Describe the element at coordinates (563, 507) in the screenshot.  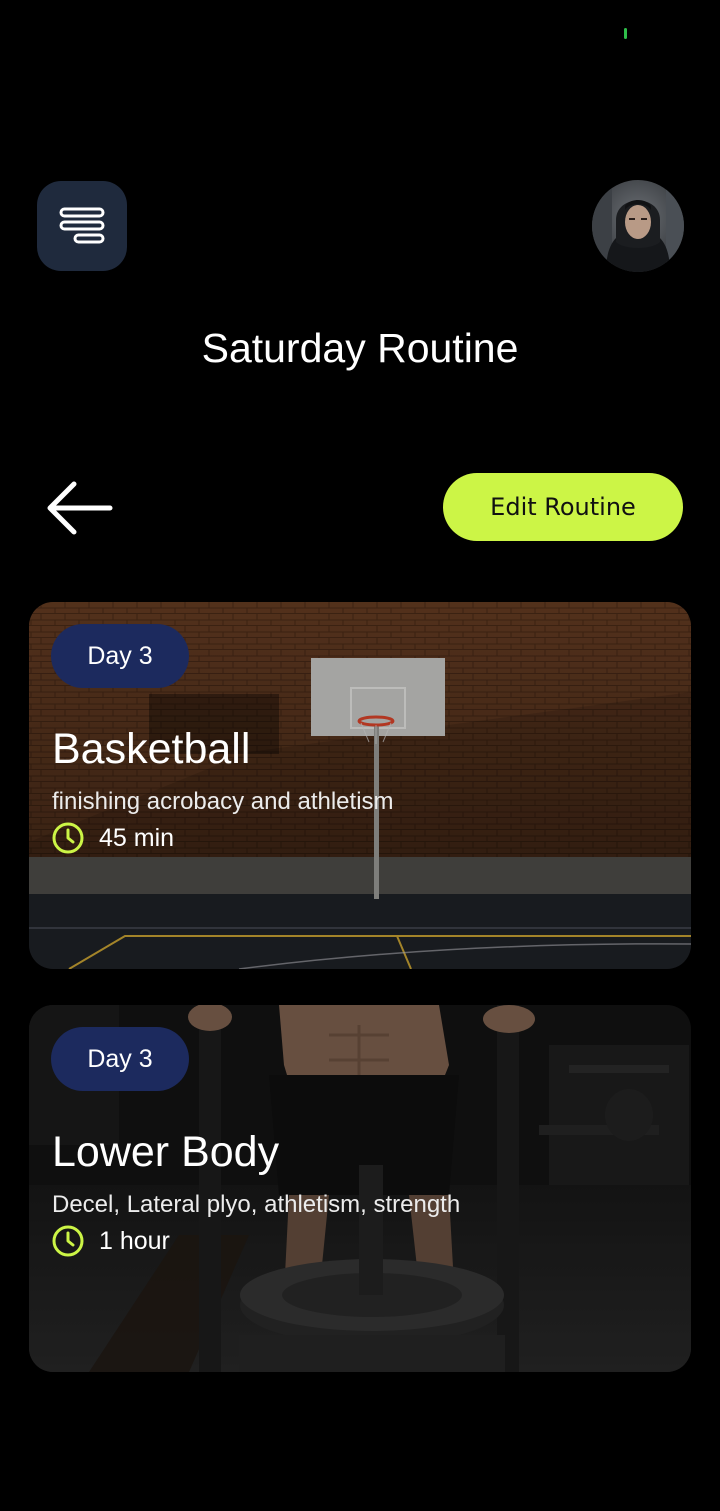
I see `edit-routine-button: Edit Routine` at that location.